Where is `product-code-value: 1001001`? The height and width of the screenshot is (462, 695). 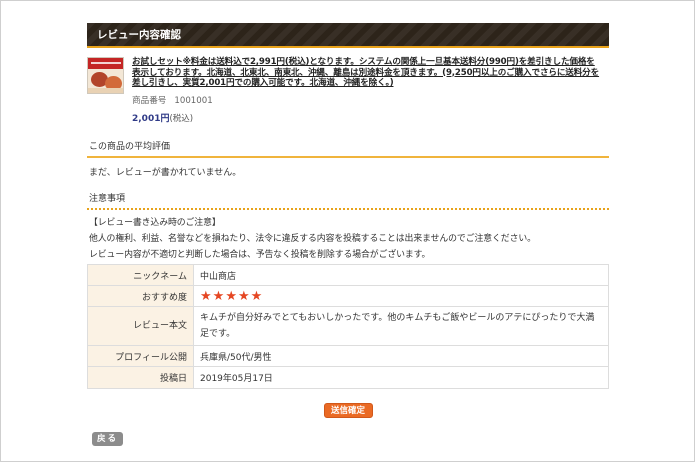 product-code-value: 1001001 is located at coordinates (193, 100).